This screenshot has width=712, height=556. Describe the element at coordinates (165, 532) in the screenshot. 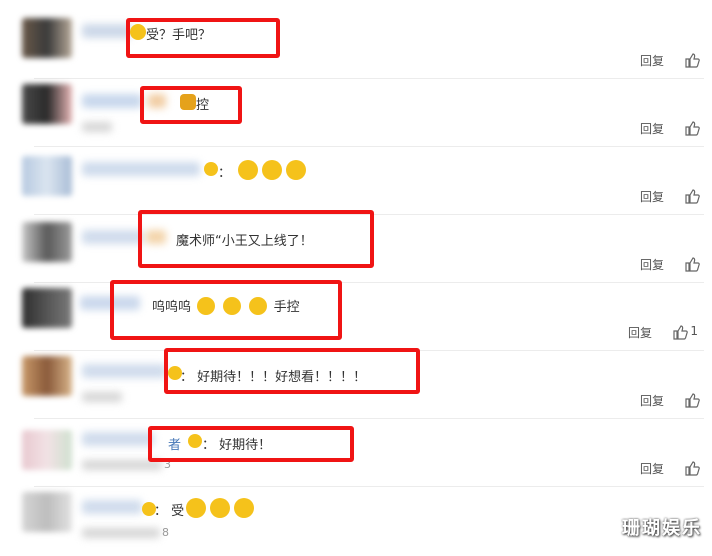

I see `timestamp-fragment: 8` at that location.